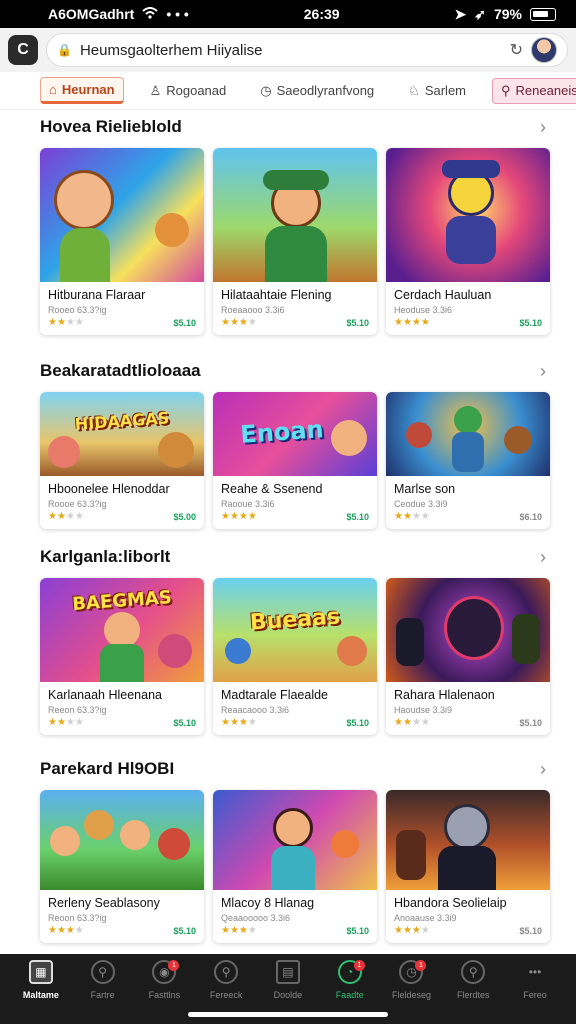 Image resolution: width=576 pixels, height=1024 pixels. I want to click on avatar, so click(544, 50).